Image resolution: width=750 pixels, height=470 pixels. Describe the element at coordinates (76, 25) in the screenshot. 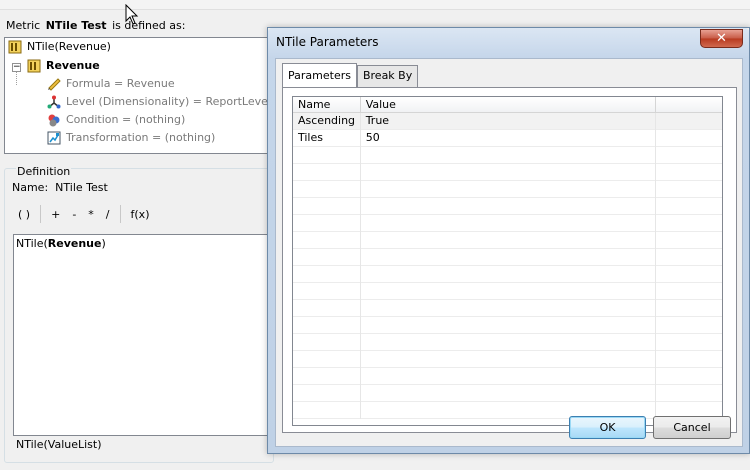

I see `metric-name: NTile Test` at that location.